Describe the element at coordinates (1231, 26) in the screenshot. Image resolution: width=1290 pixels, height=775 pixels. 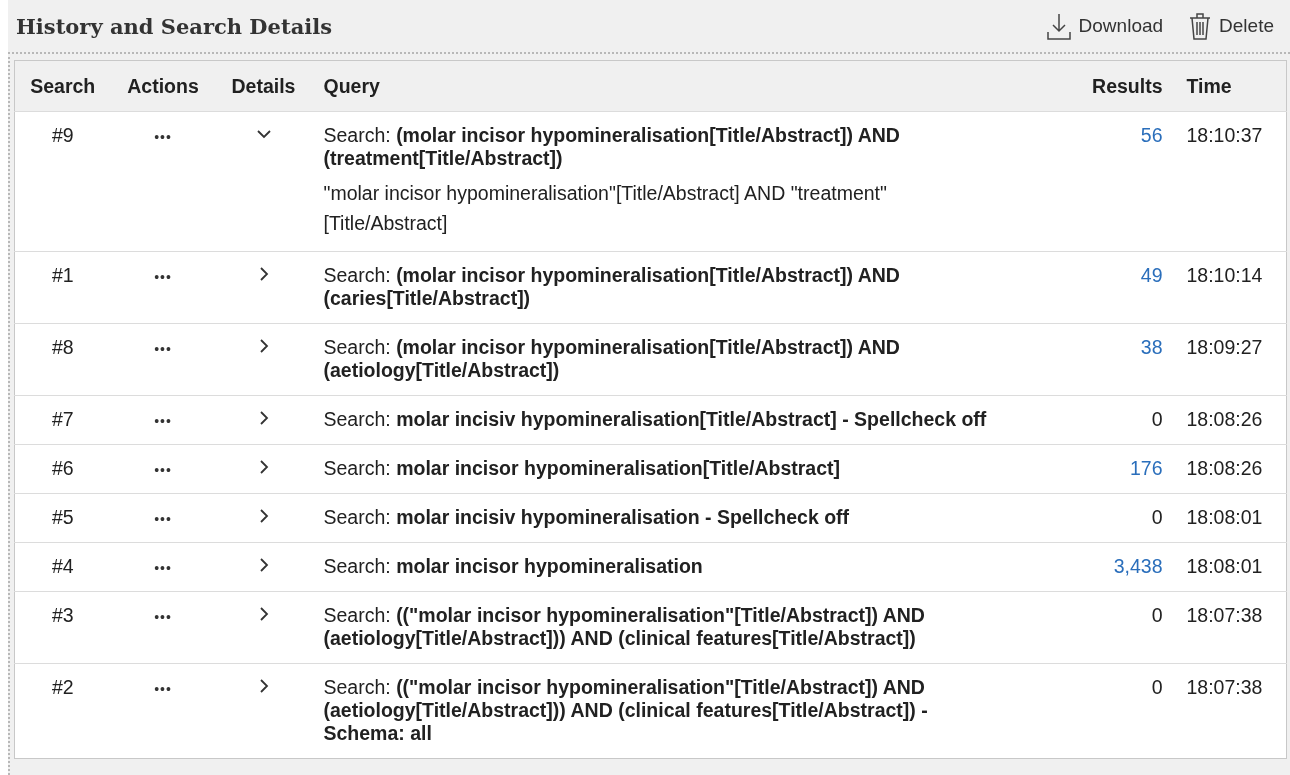
I see `delete-button: Delete` at that location.